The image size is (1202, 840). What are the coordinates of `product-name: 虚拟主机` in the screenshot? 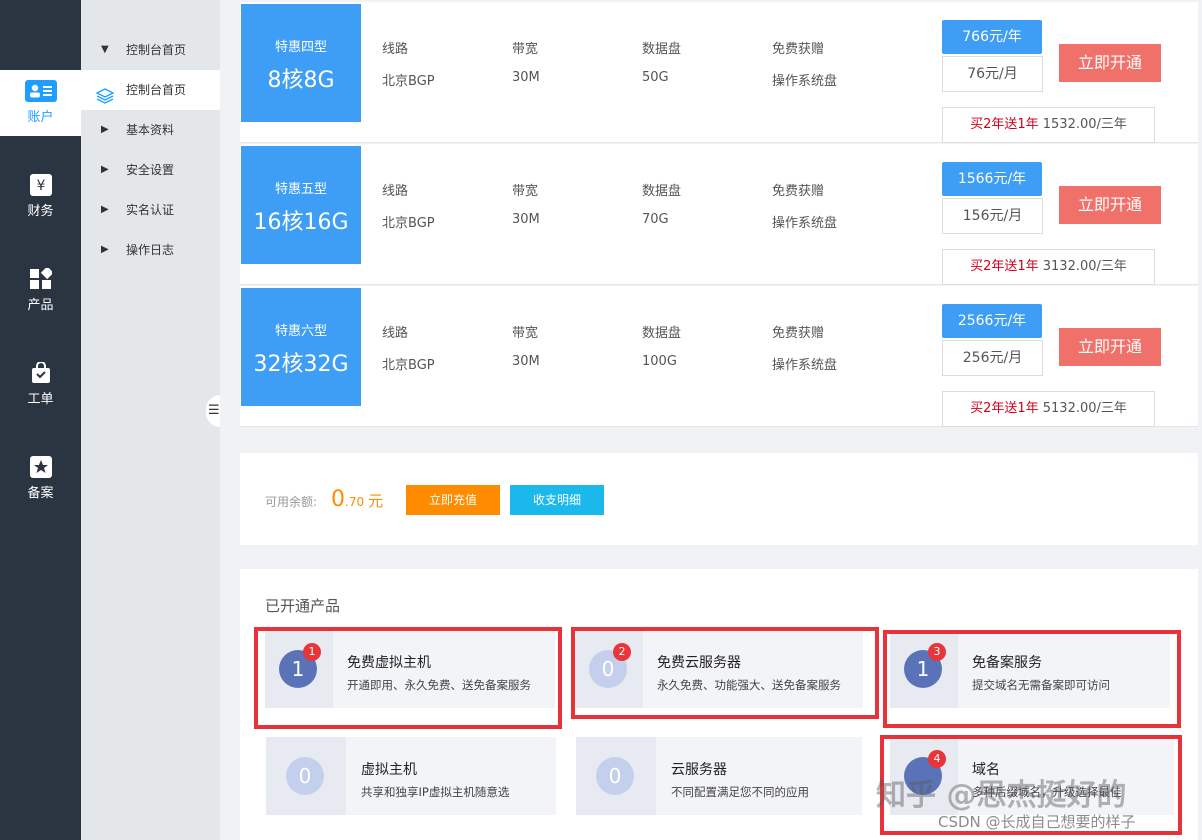 It's located at (389, 770).